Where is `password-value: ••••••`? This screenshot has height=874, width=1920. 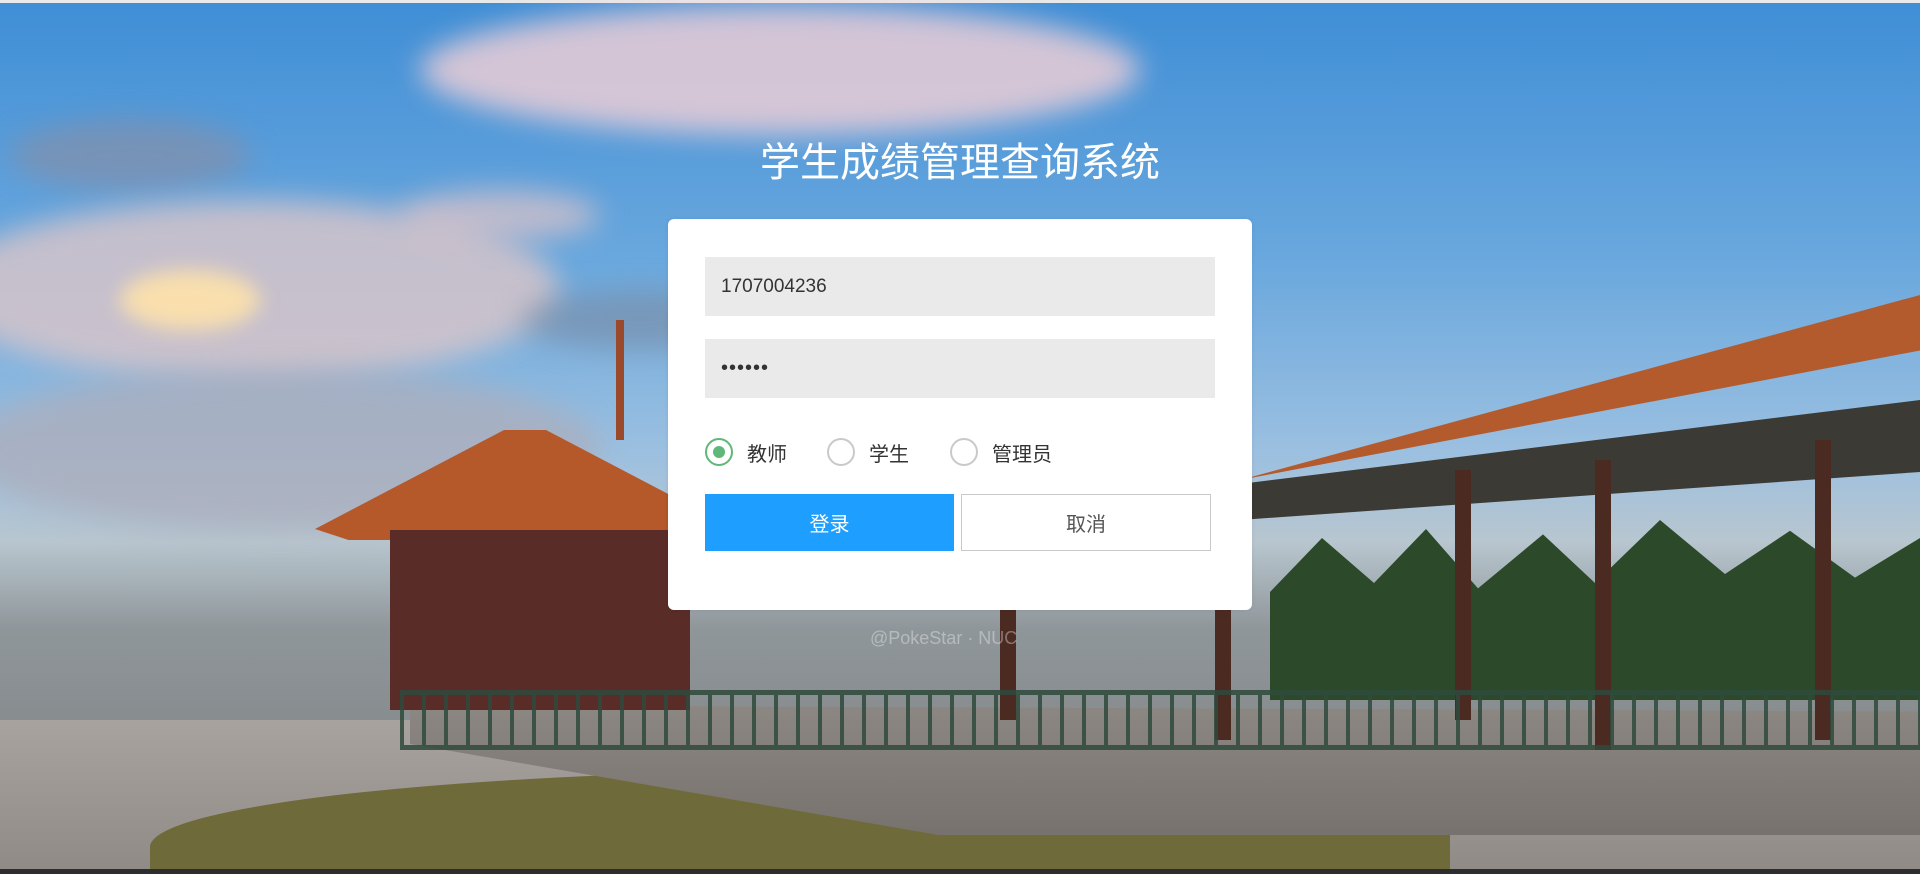
password-value: •••••• is located at coordinates (745, 368).